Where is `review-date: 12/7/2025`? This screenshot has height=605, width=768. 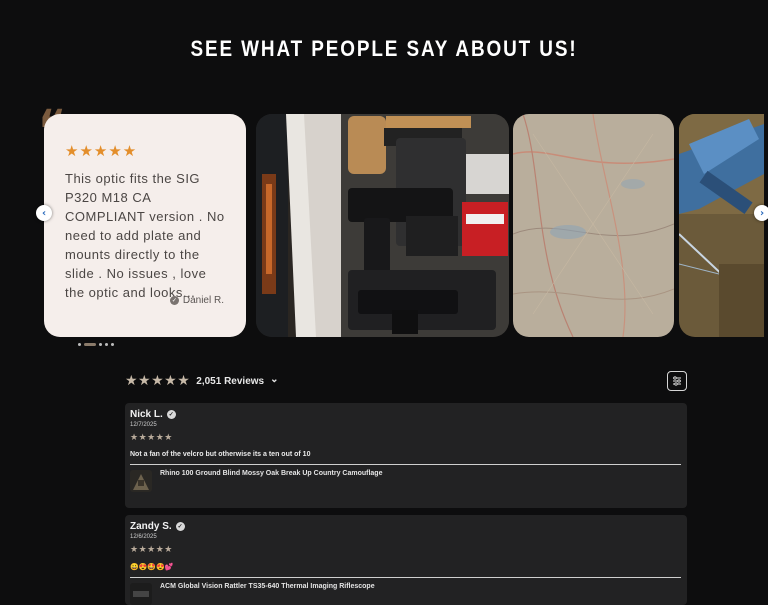
review-date: 12/7/2025 is located at coordinates (143, 425).